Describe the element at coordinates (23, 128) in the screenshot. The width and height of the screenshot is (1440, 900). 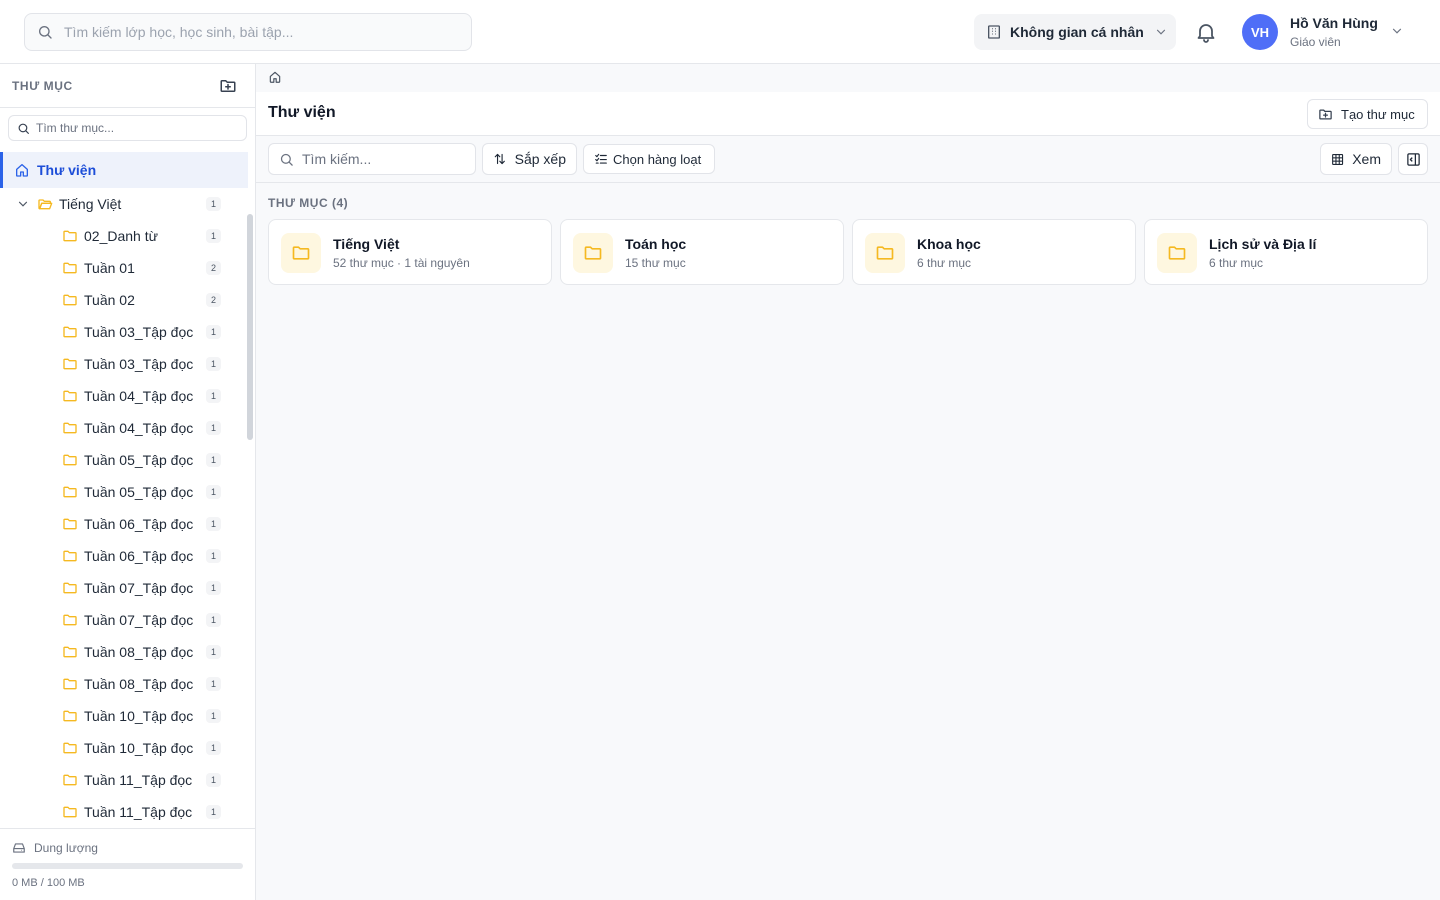
I see `search-icon` at that location.